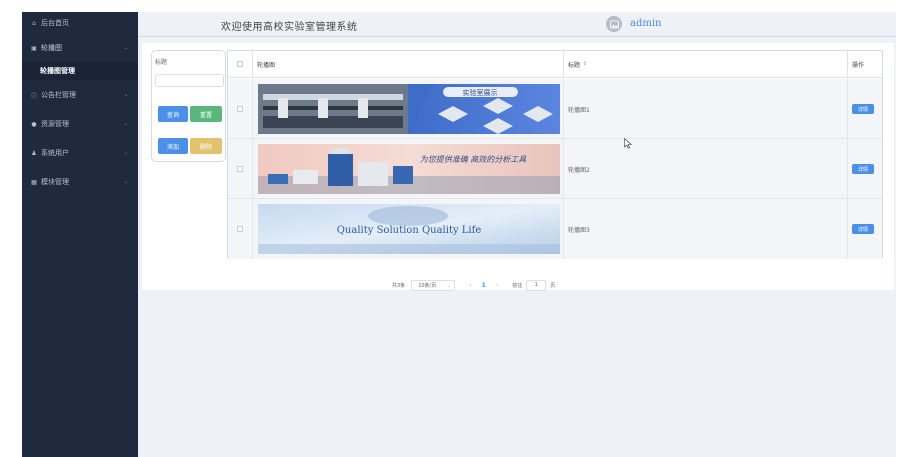  Describe the element at coordinates (628, 143) in the screenshot. I see `mouse-cursor-icon` at that location.